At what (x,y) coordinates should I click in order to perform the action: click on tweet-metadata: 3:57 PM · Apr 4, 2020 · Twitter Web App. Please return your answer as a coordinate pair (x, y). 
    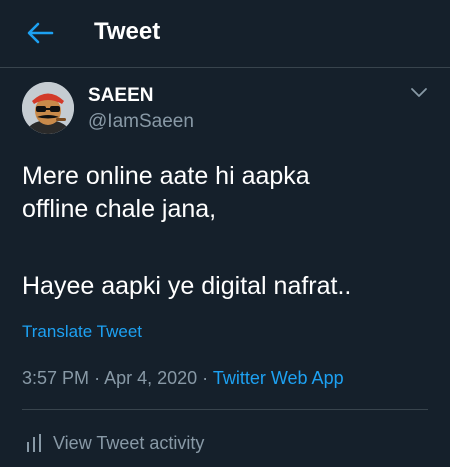
    Looking at the image, I should click on (183, 378).